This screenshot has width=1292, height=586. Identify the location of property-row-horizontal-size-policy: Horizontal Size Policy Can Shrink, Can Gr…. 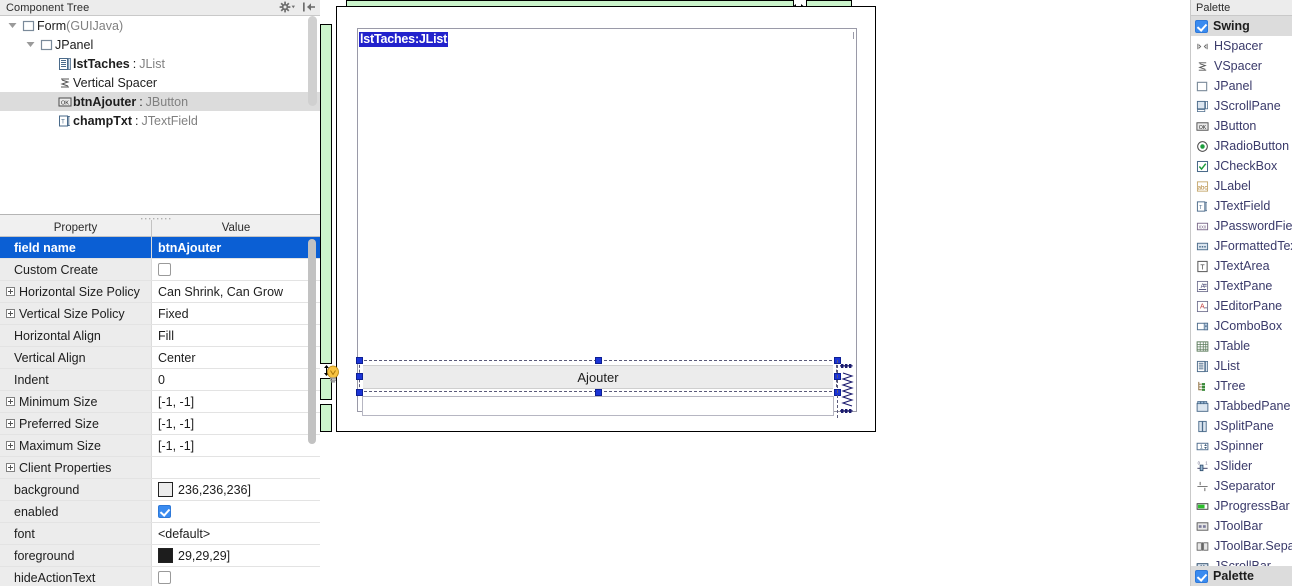
(160, 292).